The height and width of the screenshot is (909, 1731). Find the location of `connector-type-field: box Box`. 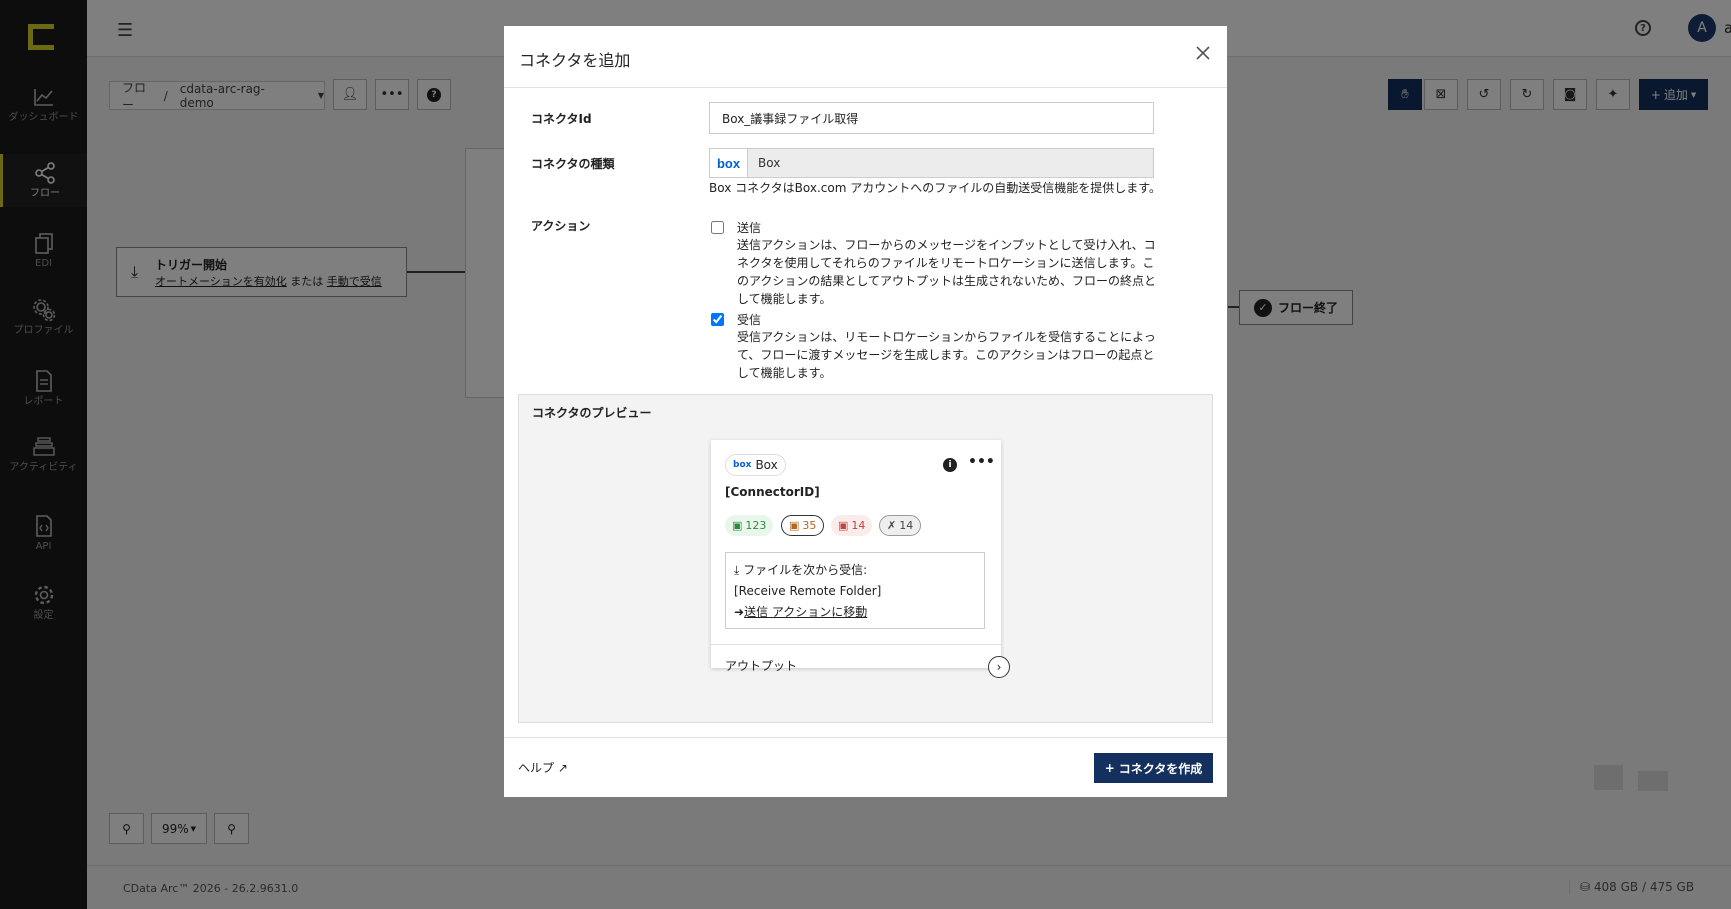

connector-type-field: box Box is located at coordinates (931, 163).